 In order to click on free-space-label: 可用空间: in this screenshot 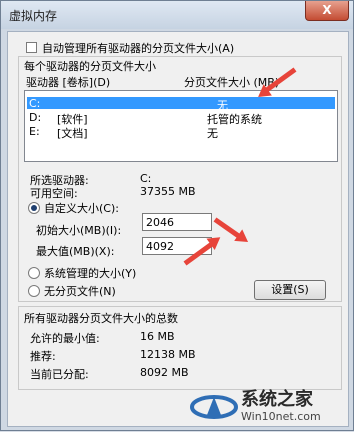, I will do `click(54, 193)`.